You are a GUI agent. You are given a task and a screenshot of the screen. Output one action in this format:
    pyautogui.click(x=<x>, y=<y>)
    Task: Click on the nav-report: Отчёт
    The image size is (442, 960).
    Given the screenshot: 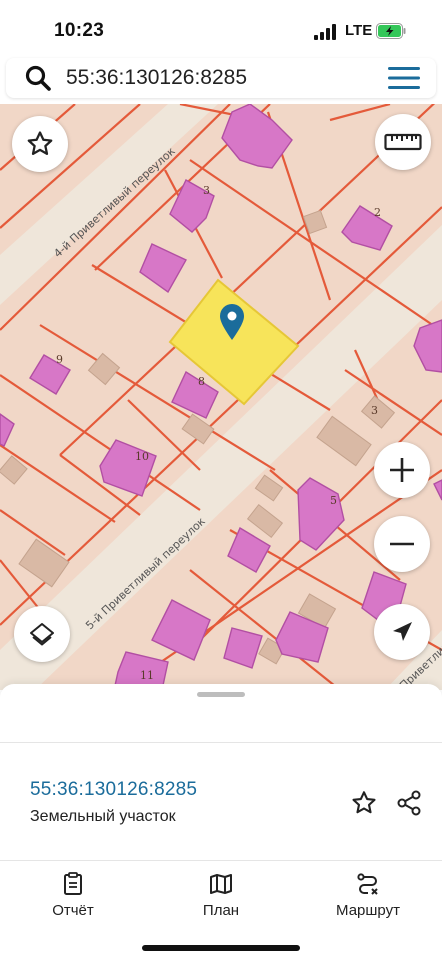 What is the action you would take?
    pyautogui.click(x=73, y=897)
    